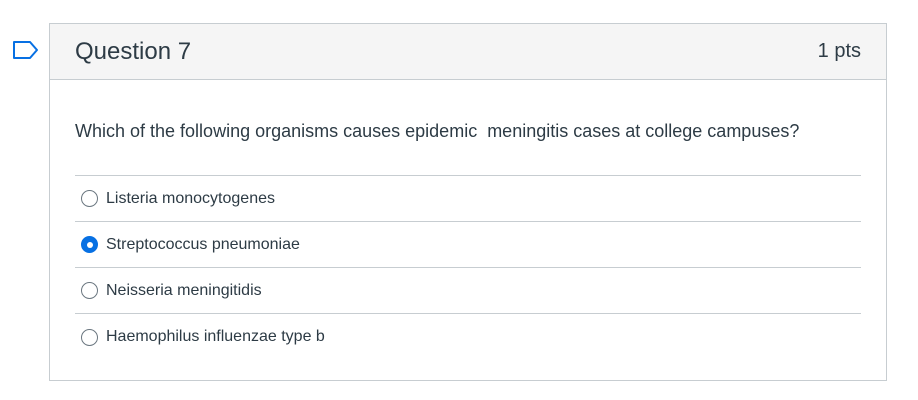 The width and height of the screenshot is (918, 400). What do you see at coordinates (468, 291) in the screenshot?
I see `answer-option: Neisseria meningitidis` at bounding box center [468, 291].